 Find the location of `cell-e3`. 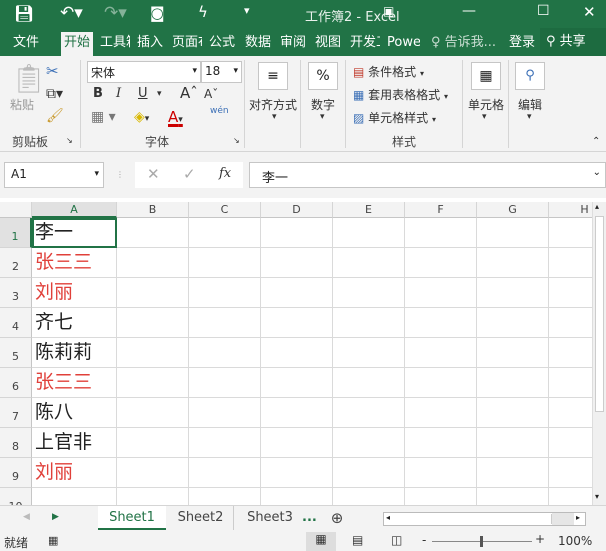

cell-e3 is located at coordinates (369, 293).